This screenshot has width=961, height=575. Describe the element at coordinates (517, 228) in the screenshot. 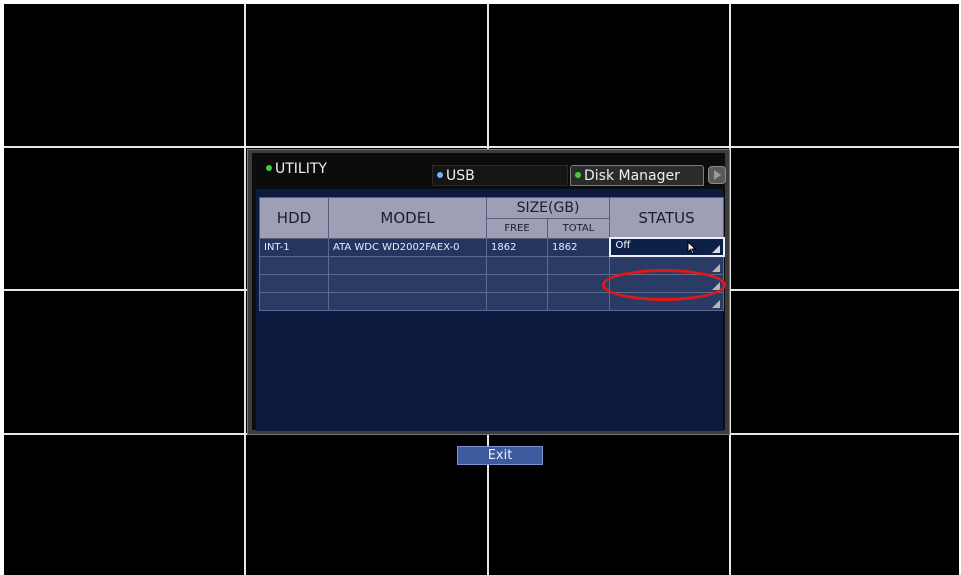

I see `column-header-free: FREE` at that location.